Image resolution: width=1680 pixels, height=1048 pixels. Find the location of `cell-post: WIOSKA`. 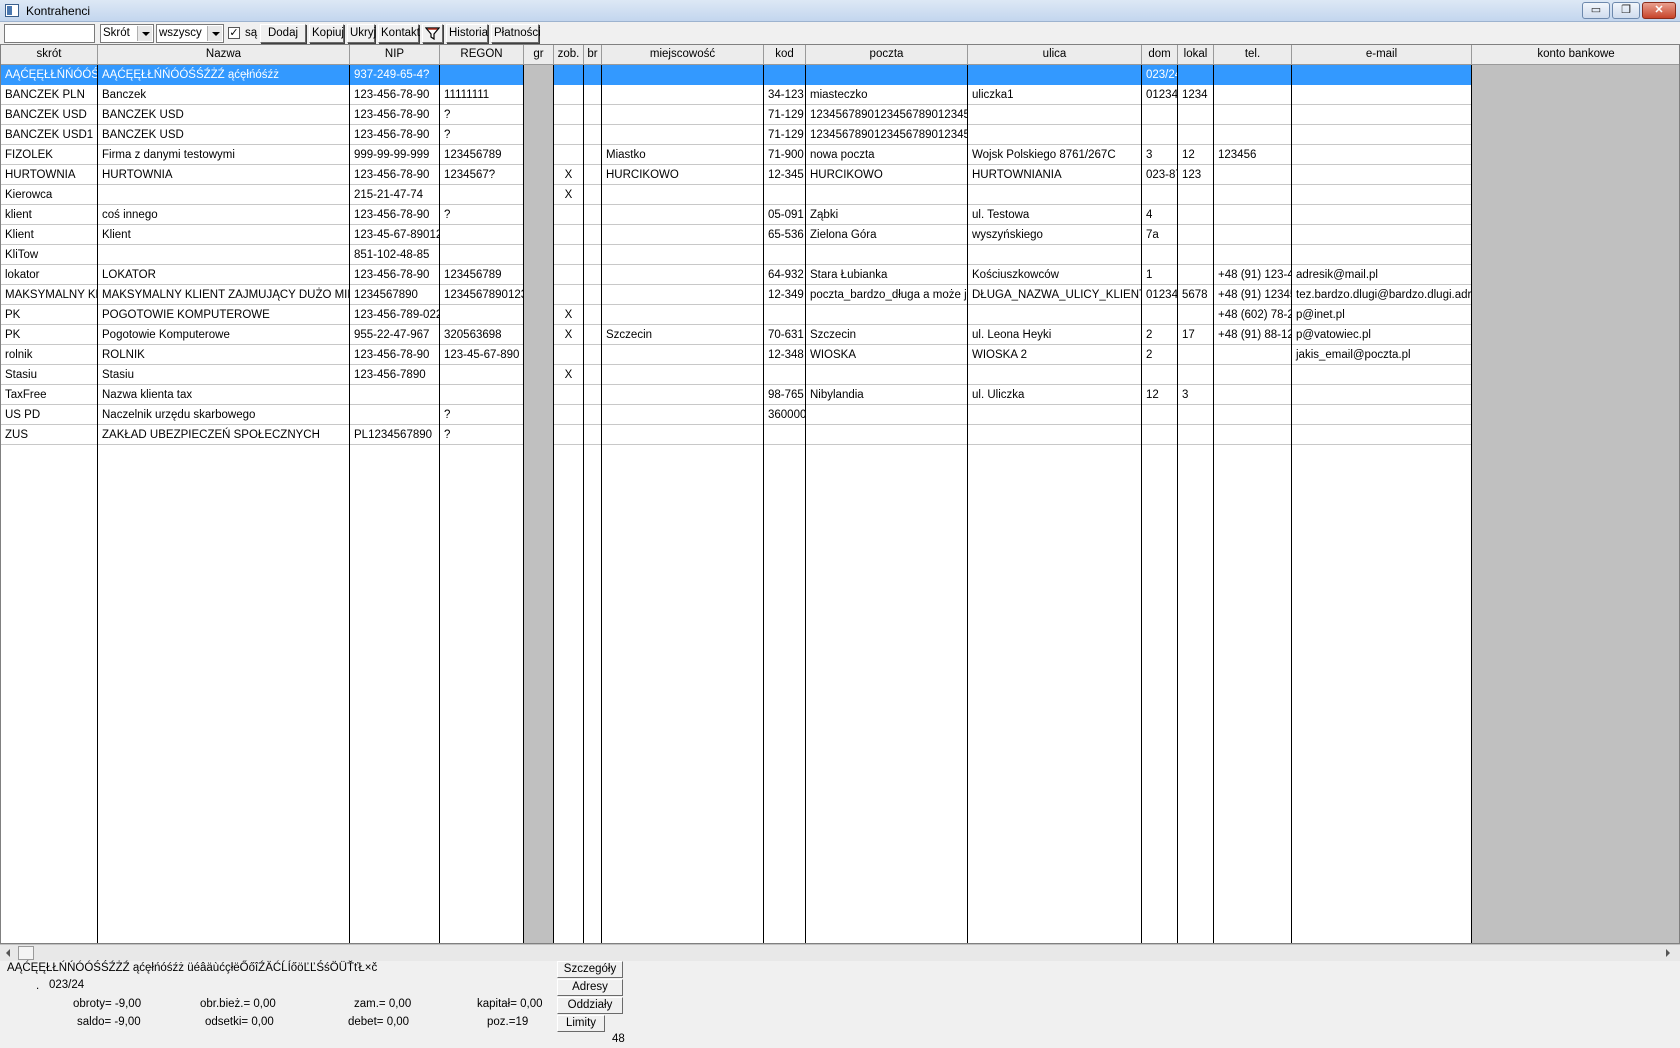

cell-post: WIOSKA is located at coordinates (886, 355).